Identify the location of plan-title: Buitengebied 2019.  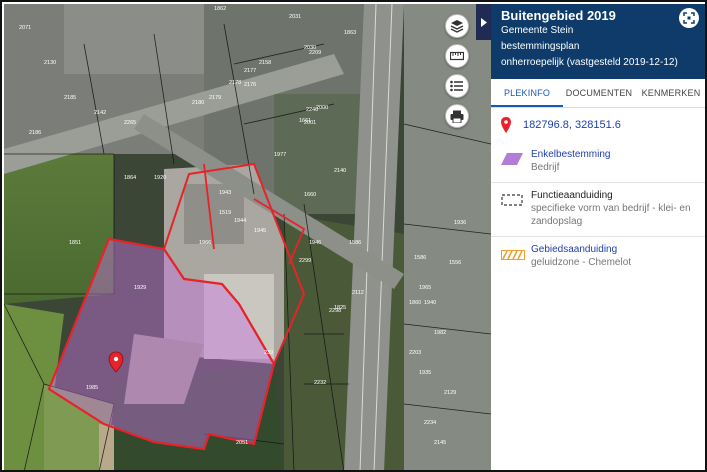
(558, 15).